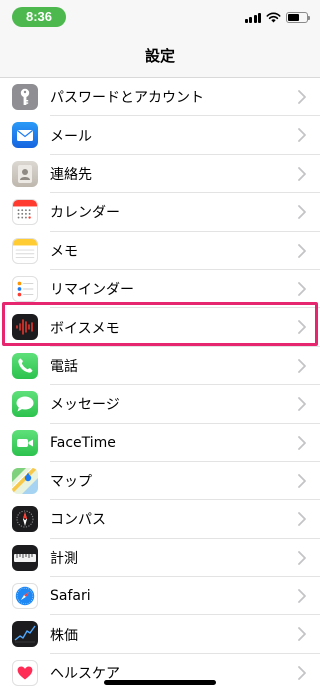 Image resolution: width=320 pixels, height=692 pixels. Describe the element at coordinates (64, 251) in the screenshot. I see `settings-item-label: メモ` at that location.